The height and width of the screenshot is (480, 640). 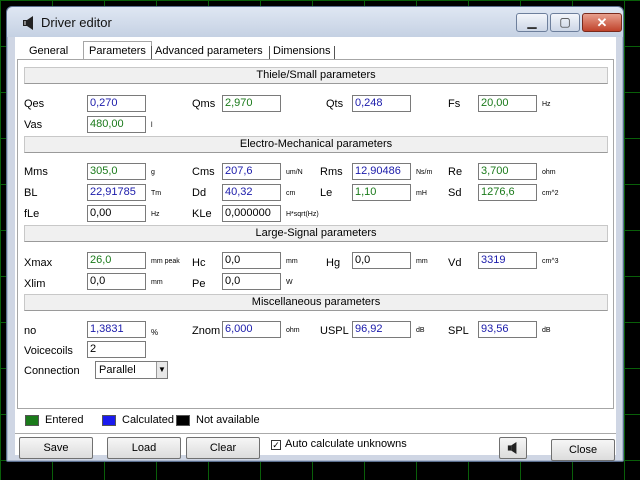 What do you see at coordinates (301, 51) in the screenshot?
I see `tab-dimensions: Dimensions` at bounding box center [301, 51].